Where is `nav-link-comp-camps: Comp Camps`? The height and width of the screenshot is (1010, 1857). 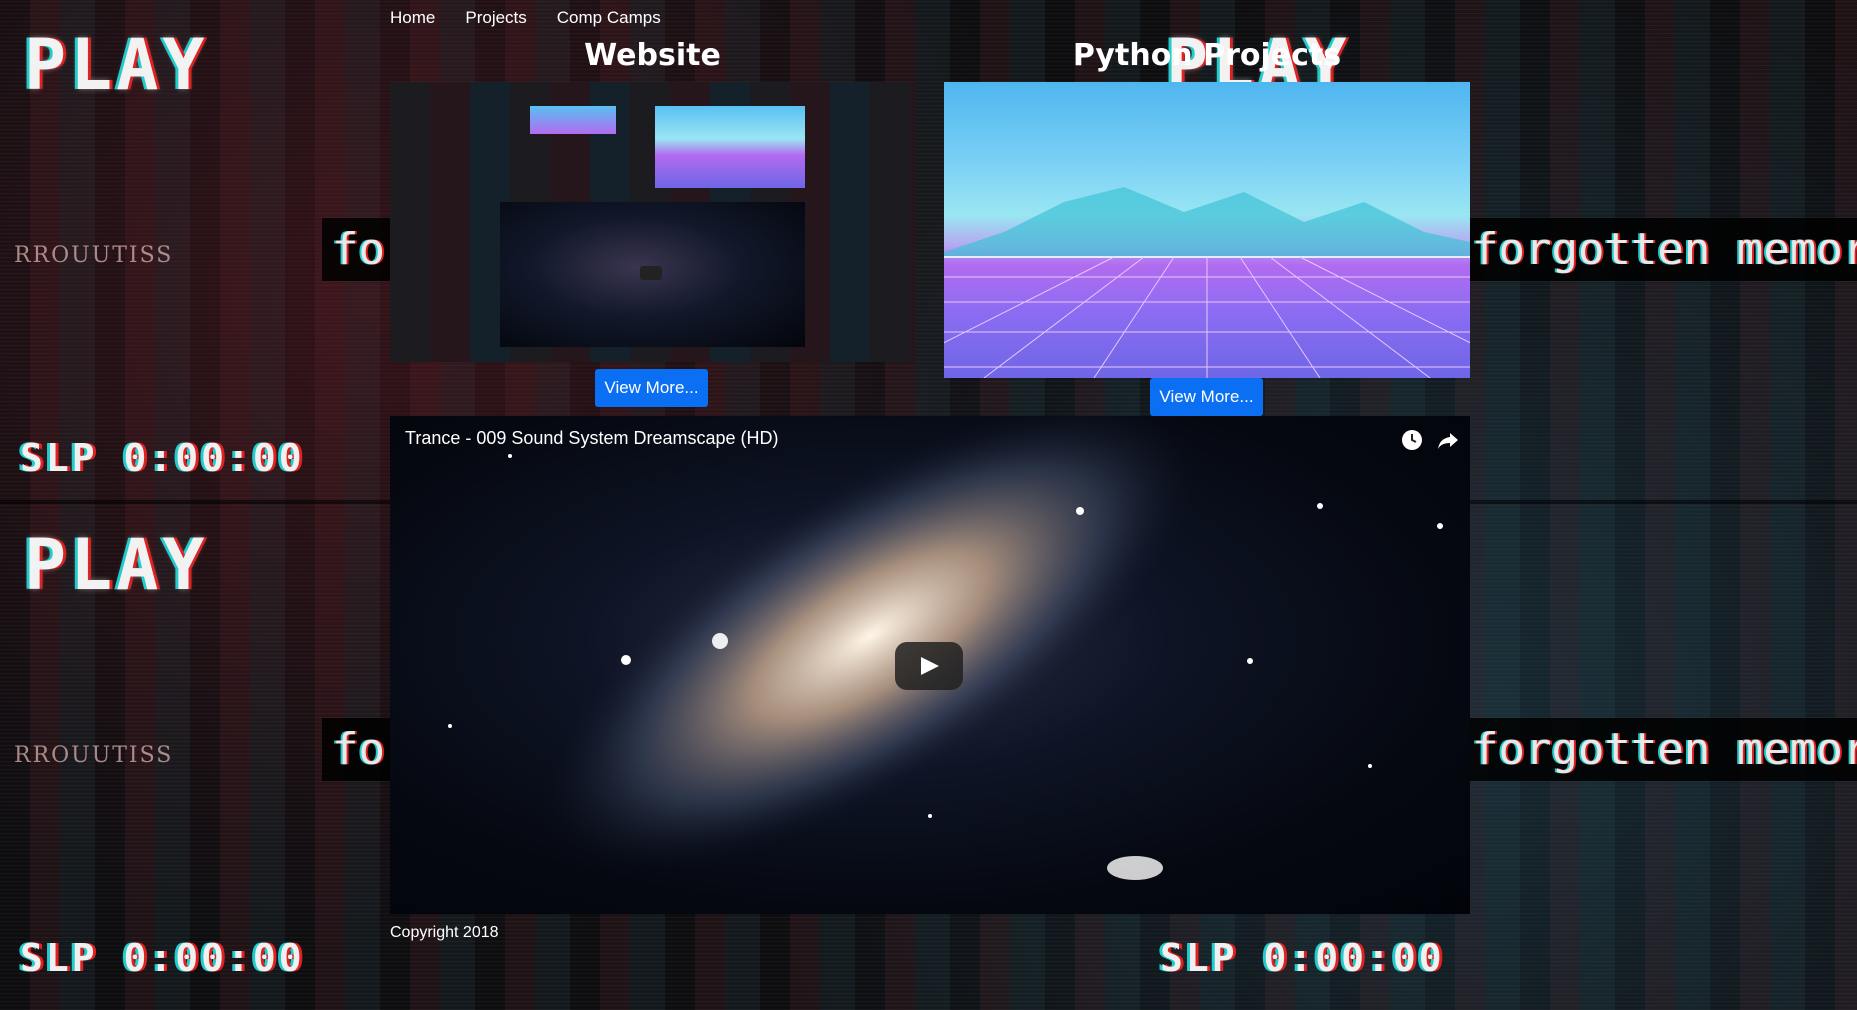 nav-link-comp-camps: Comp Camps is located at coordinates (617, 18).